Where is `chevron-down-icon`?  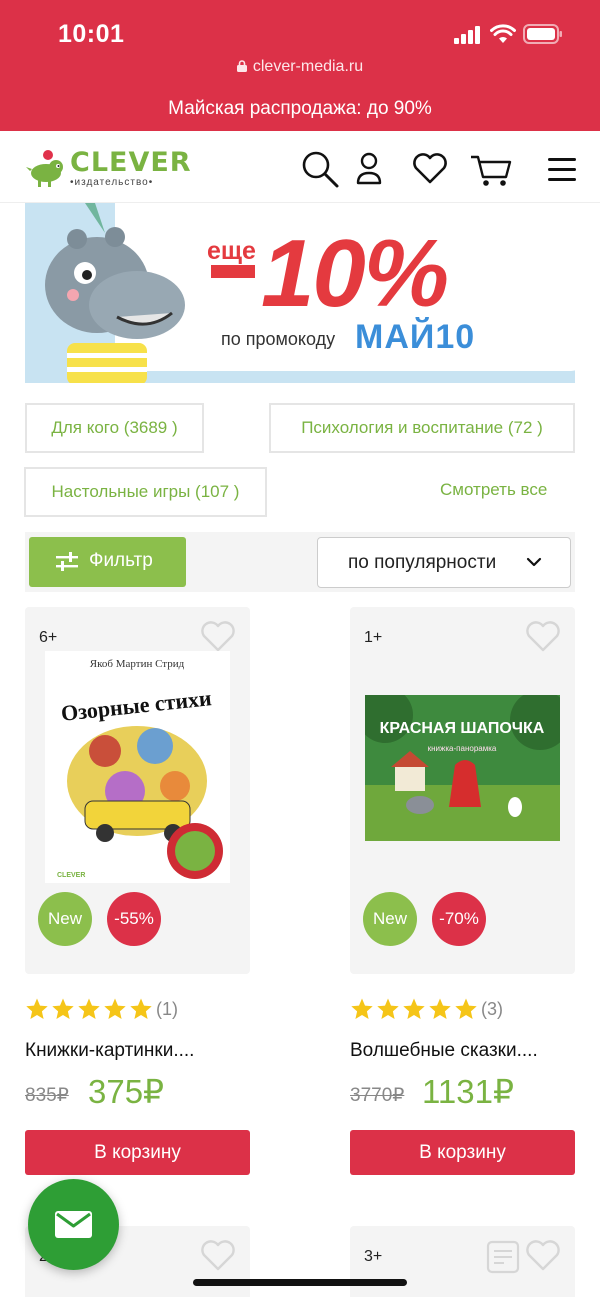 chevron-down-icon is located at coordinates (534, 562).